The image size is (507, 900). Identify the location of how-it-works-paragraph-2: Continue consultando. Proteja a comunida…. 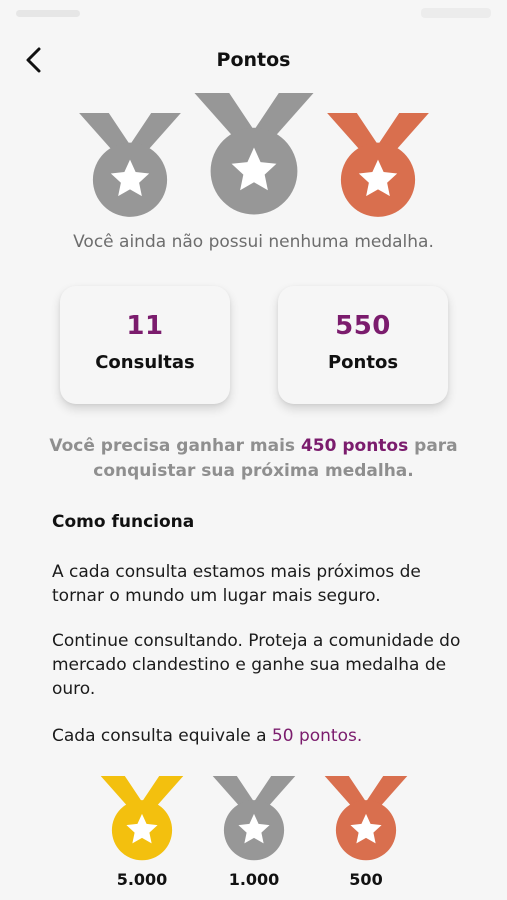
(256, 665).